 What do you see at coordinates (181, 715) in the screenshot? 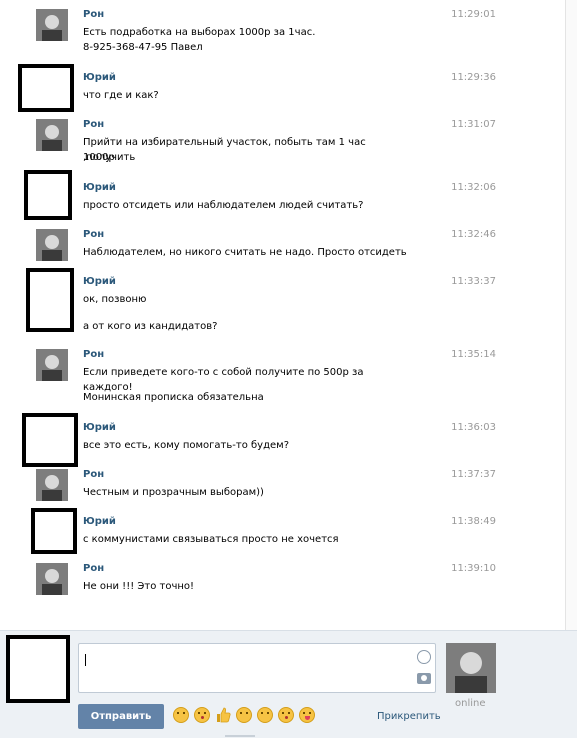
I see `laughing-emoji-icon` at bounding box center [181, 715].